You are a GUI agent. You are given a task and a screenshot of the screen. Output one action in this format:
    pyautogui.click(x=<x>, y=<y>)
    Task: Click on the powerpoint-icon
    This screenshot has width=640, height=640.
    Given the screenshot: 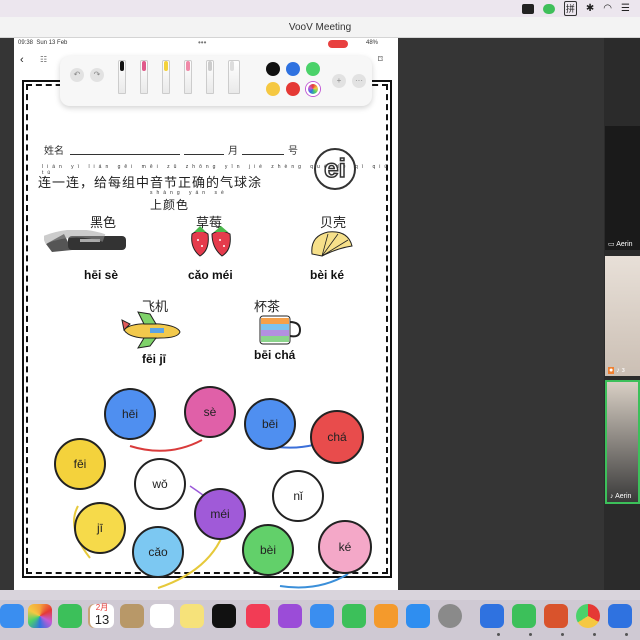 What is the action you would take?
    pyautogui.click(x=556, y=616)
    